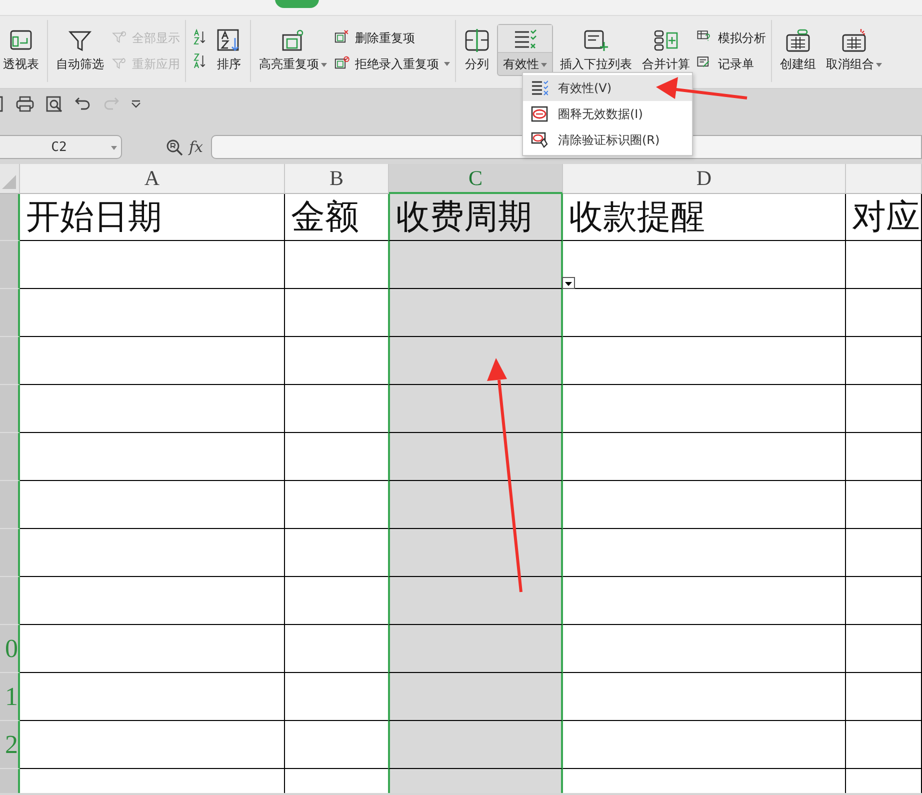 The image size is (922, 795). I want to click on table-cell: 收款提醒, so click(704, 217).